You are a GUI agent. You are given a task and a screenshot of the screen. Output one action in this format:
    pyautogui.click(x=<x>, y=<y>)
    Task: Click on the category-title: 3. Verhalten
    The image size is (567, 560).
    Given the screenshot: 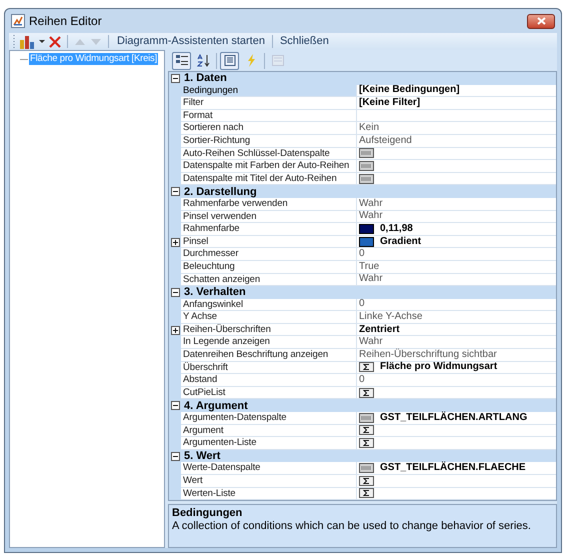 What is the action you would take?
    pyautogui.click(x=215, y=292)
    